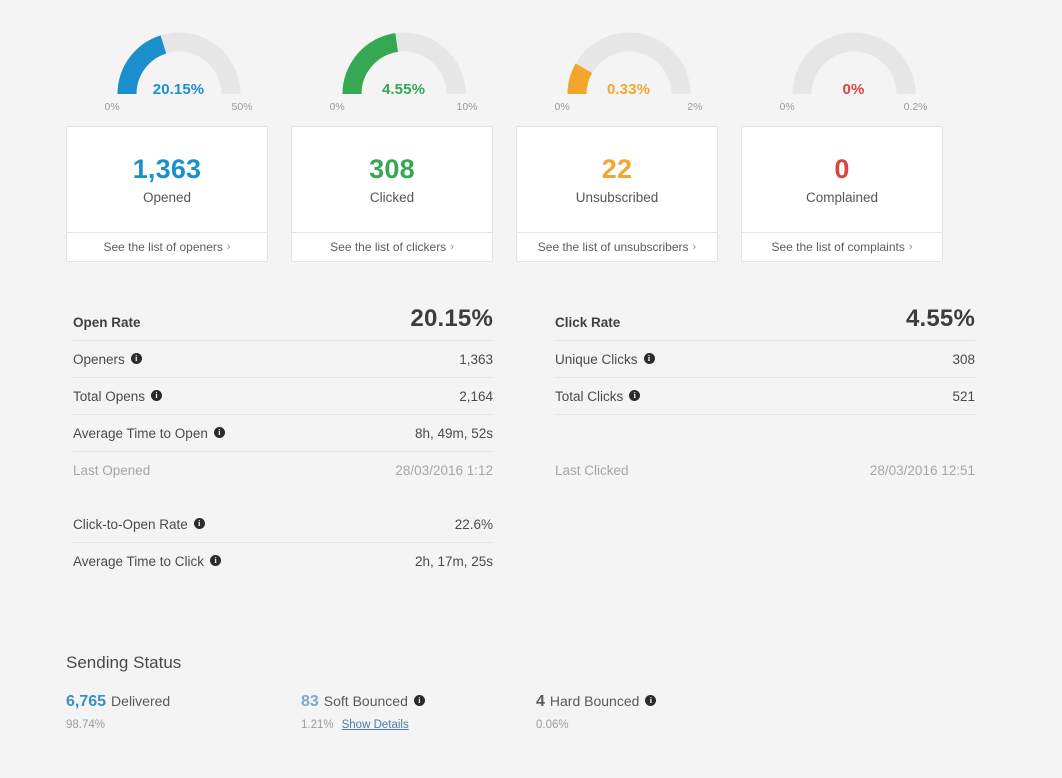  I want to click on info-icon-soft-bounced: i, so click(419, 701).